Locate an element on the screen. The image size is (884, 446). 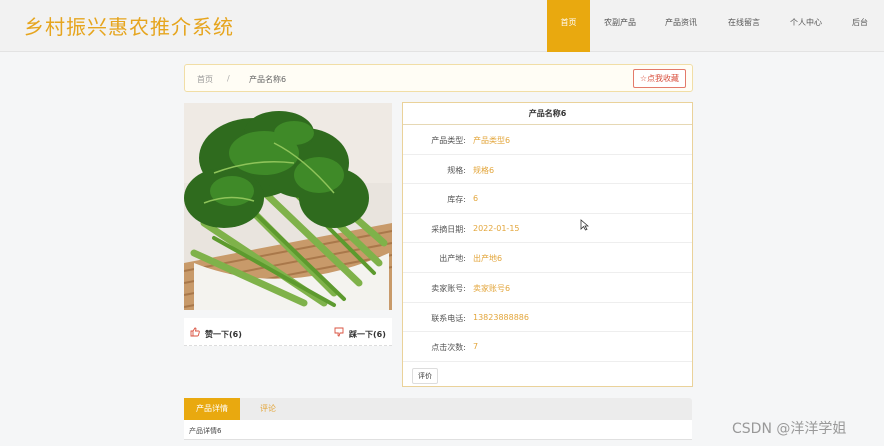
info-value: 7 is located at coordinates (476, 347).